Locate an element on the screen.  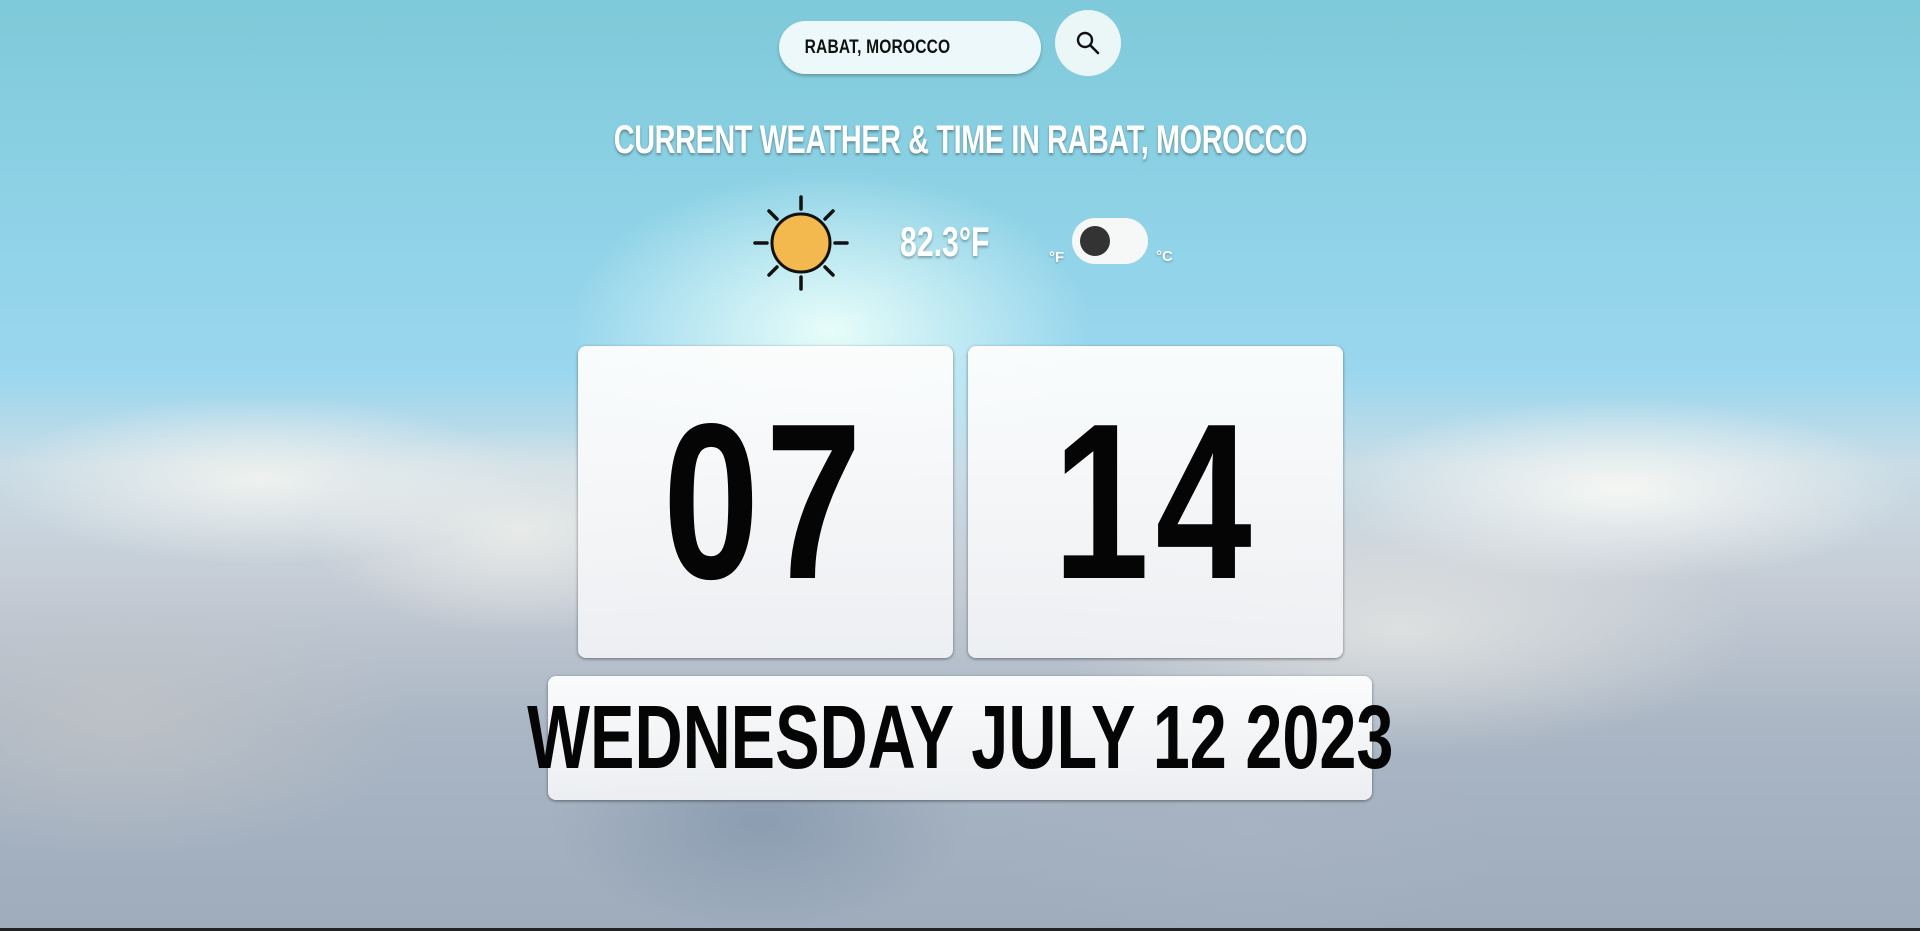
search-bar is located at coordinates (910, 47).